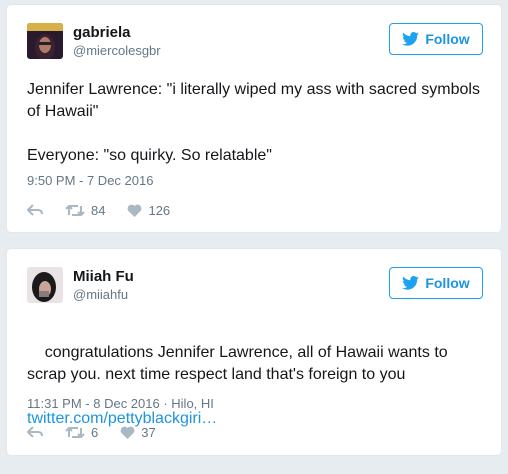 The width and height of the screenshot is (508, 474). I want to click on retweet-button: 6, so click(81, 432).